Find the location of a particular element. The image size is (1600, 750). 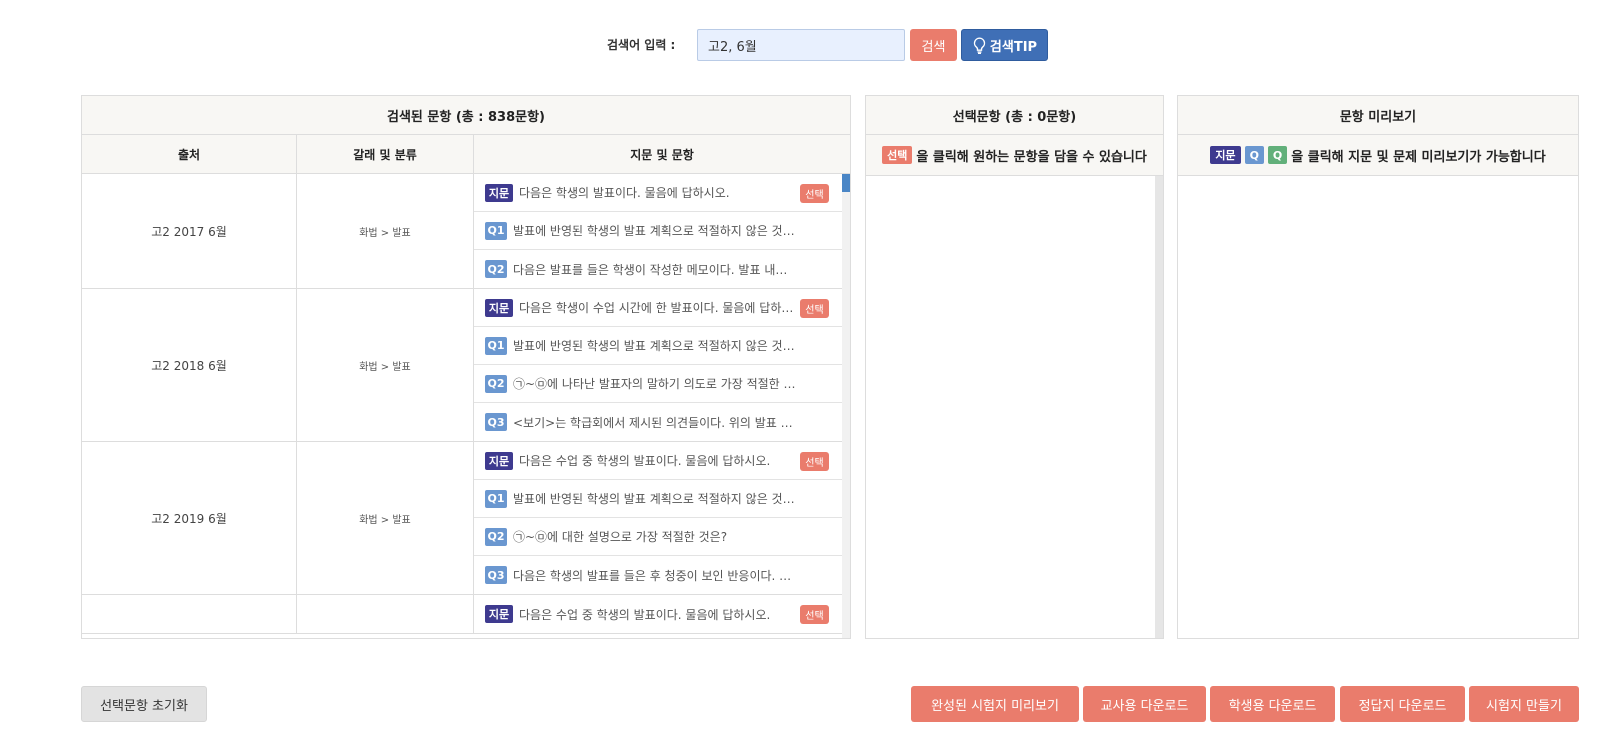

selected-scrollbar is located at coordinates (1159, 407).